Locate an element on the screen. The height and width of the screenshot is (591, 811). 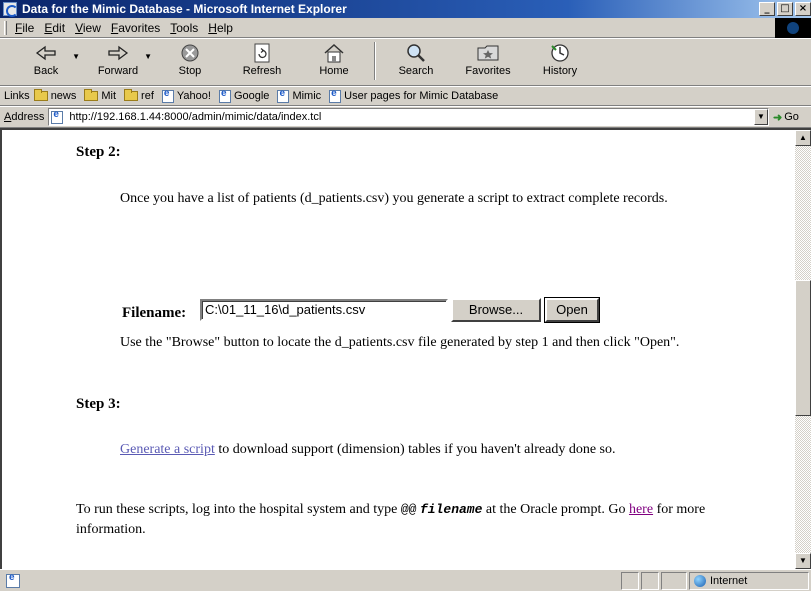
refresh-icon is located at coordinates (262, 53).